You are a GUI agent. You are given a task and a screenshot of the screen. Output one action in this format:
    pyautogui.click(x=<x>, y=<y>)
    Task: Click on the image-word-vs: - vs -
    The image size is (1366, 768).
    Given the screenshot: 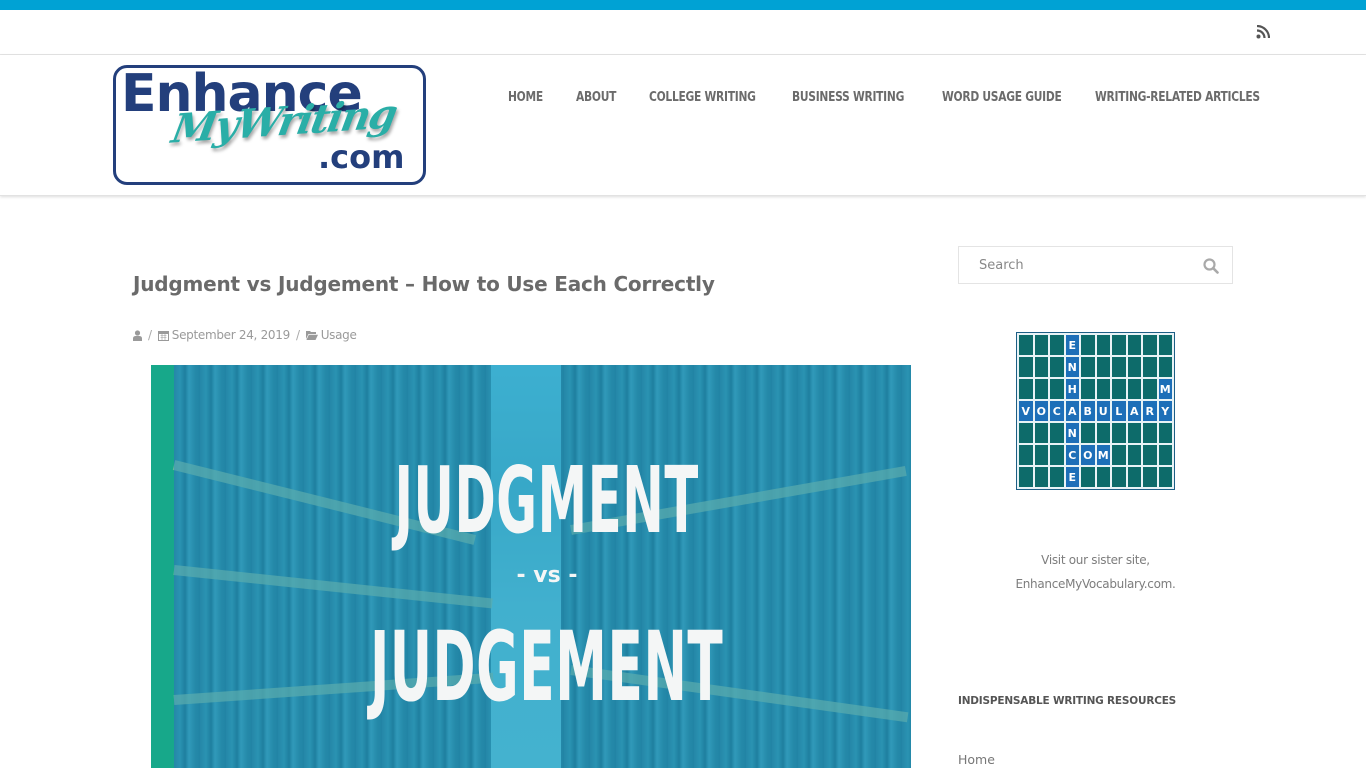 What is the action you would take?
    pyautogui.click(x=547, y=575)
    